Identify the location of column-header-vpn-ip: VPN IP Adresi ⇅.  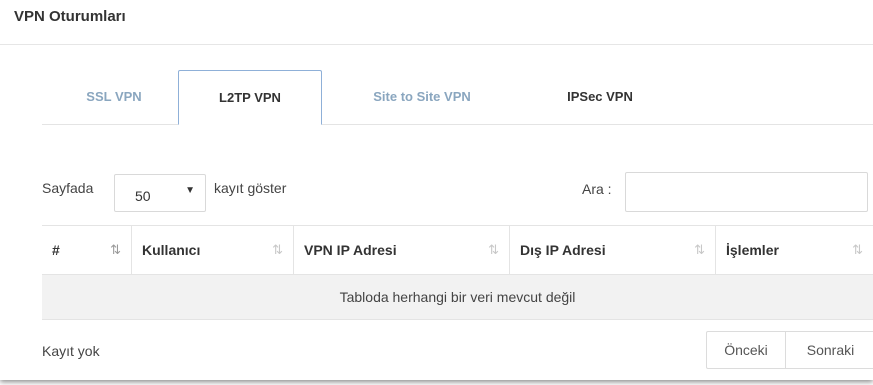
(402, 250).